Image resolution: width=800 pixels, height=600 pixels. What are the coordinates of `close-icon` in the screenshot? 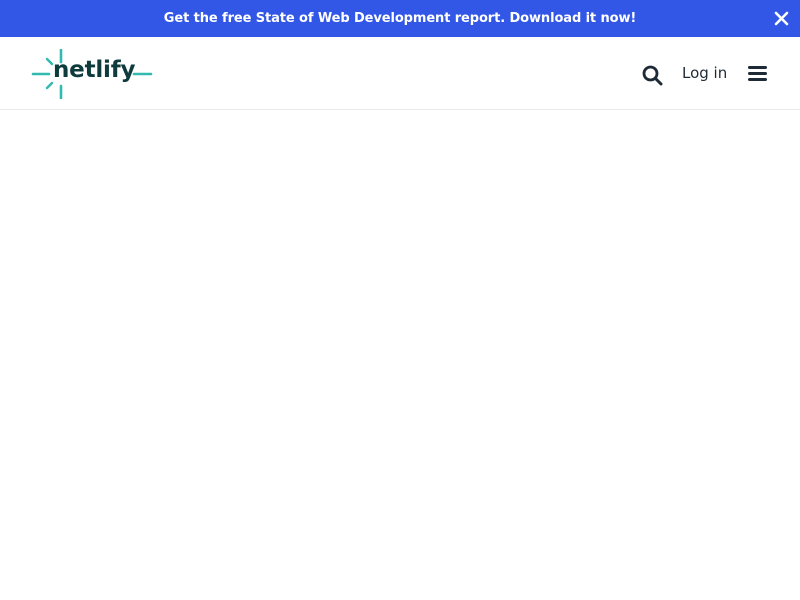 It's located at (781, 18).